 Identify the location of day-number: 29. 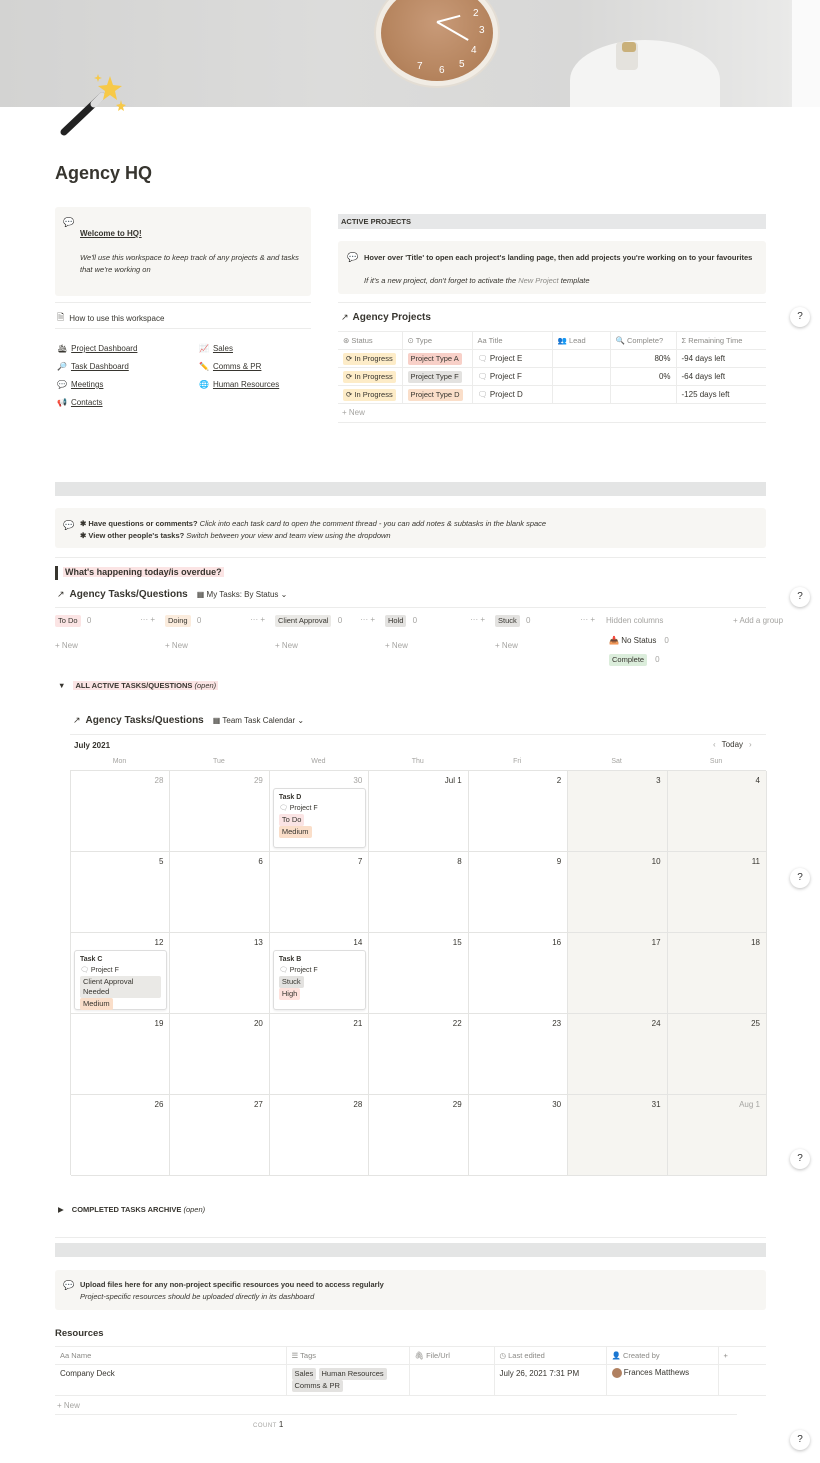
(258, 780).